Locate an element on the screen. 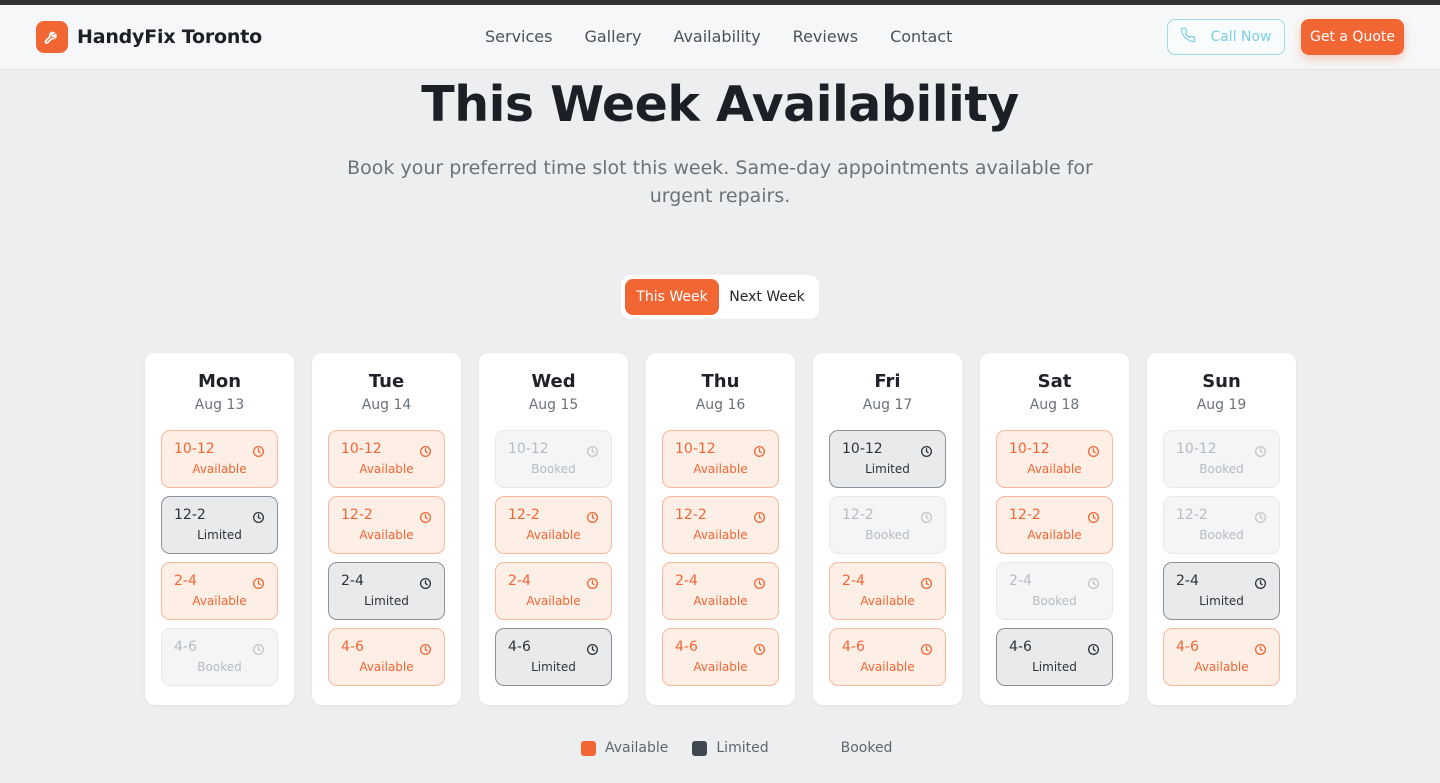  day-date: Aug 19 is located at coordinates (1221, 405).